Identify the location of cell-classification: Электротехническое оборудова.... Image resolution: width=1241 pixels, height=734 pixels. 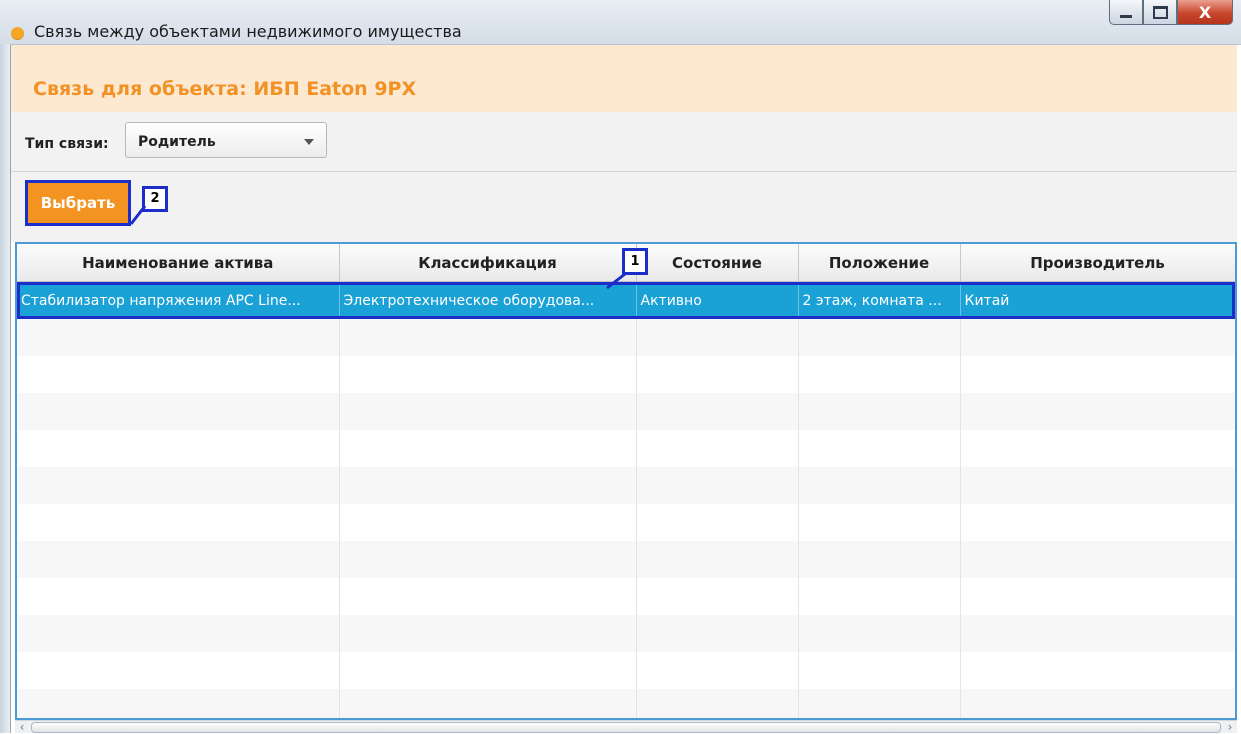
(488, 300).